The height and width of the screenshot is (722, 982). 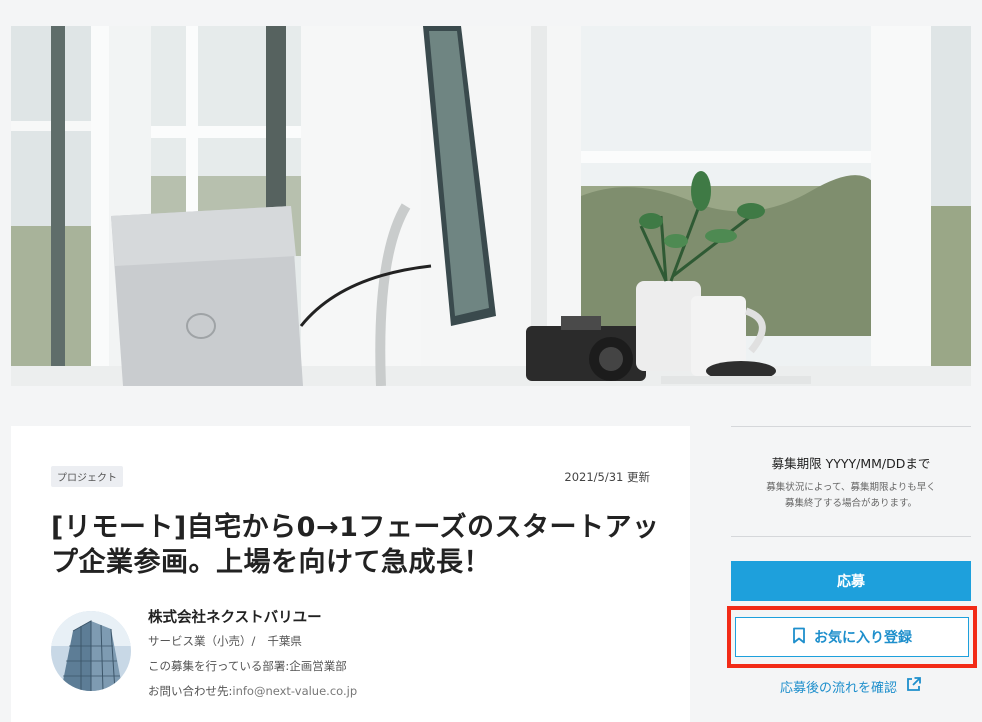 What do you see at coordinates (607, 477) in the screenshot?
I see `updated-date: 2021/5/31 更新` at bounding box center [607, 477].